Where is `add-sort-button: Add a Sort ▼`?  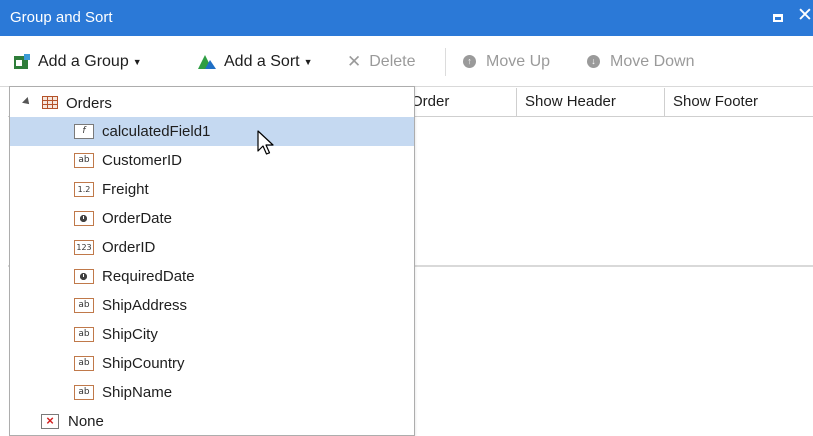
add-sort-button: Add a Sort ▼ is located at coordinates (254, 62).